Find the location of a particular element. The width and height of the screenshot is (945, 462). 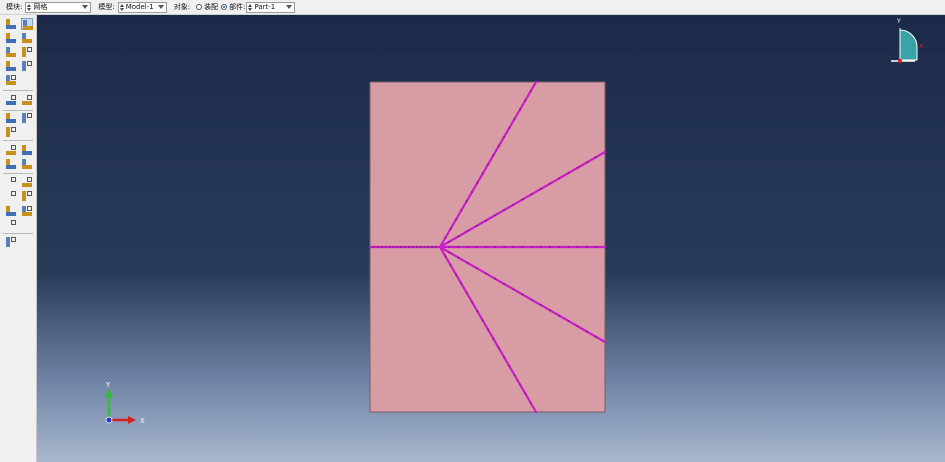

assembly-option-label: 装配 is located at coordinates (211, 7).